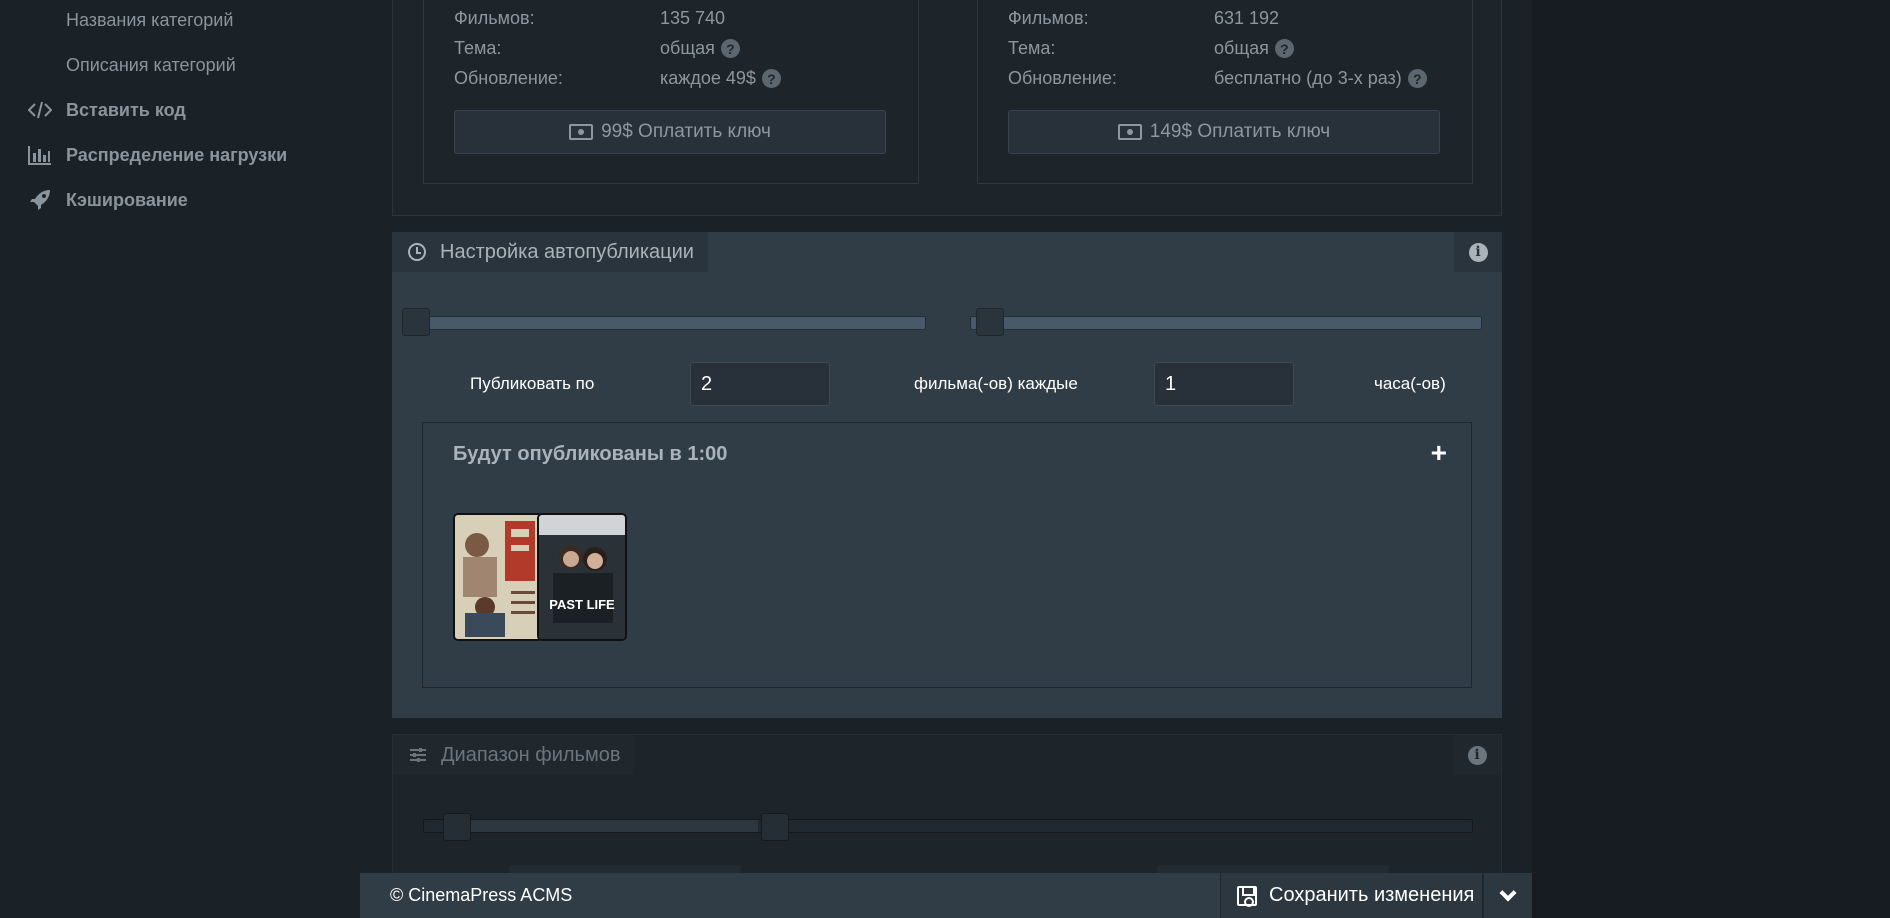 The image size is (1890, 918). What do you see at coordinates (996, 383) in the screenshot?
I see `films-every-label: фильма(-ов) каждые` at bounding box center [996, 383].